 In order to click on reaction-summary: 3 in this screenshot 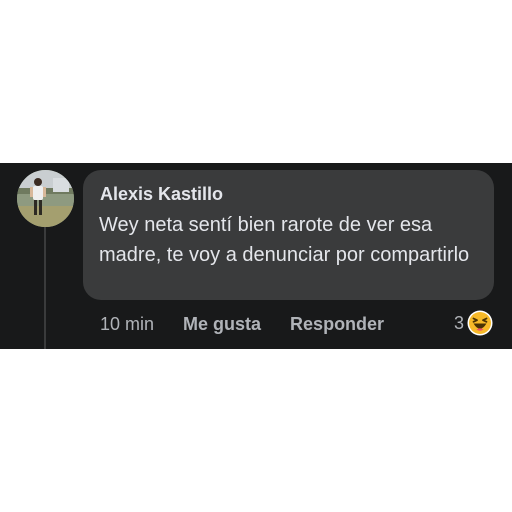, I will do `click(473, 323)`.